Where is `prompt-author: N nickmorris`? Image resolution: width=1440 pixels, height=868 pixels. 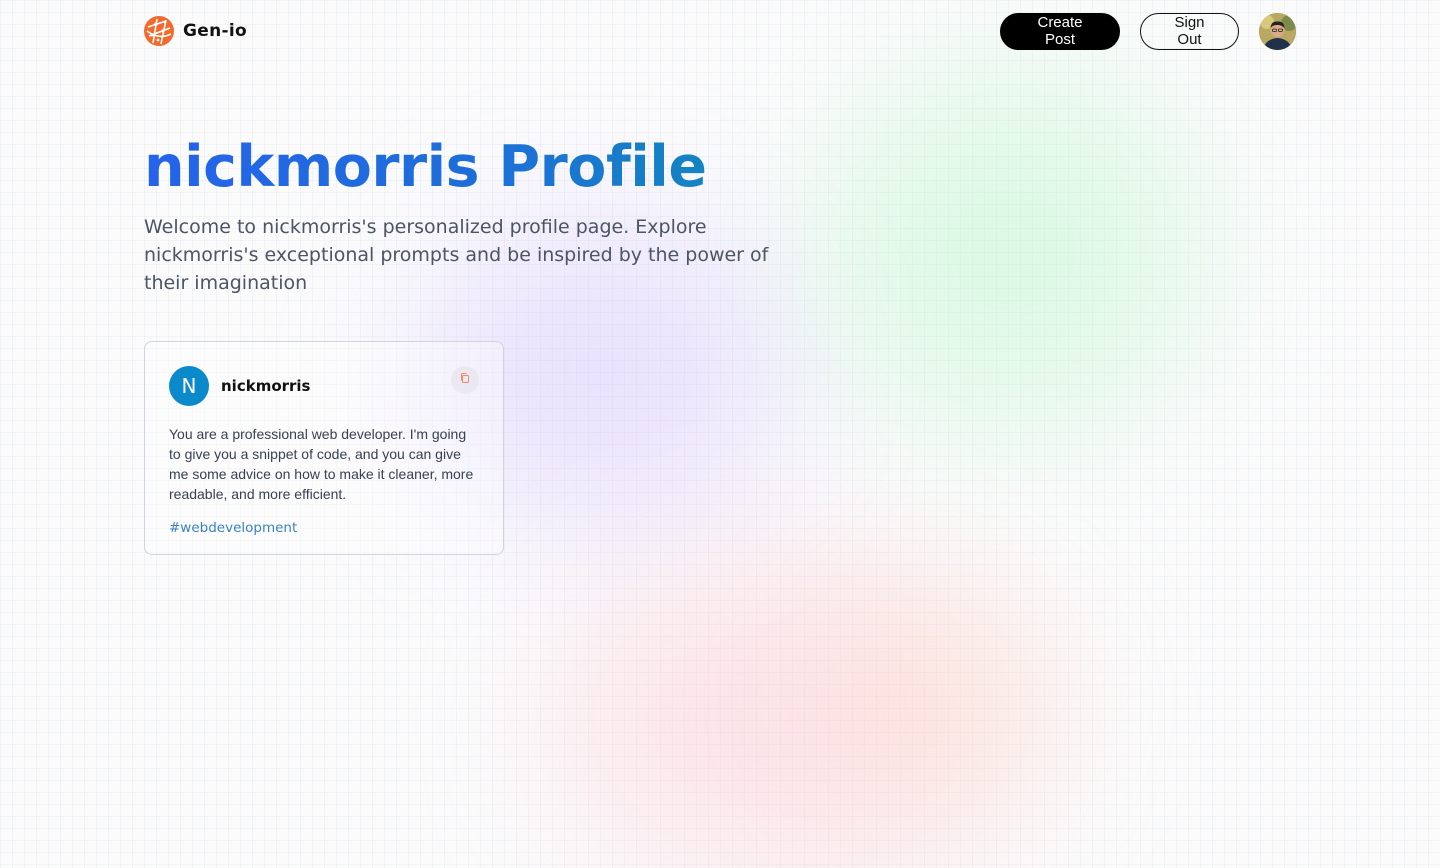
prompt-author: N nickmorris is located at coordinates (240, 386).